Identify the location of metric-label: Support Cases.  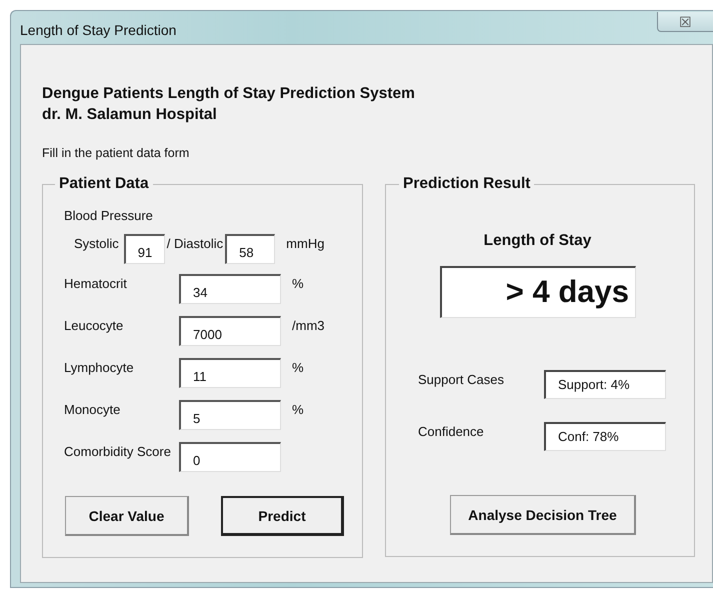
(461, 379).